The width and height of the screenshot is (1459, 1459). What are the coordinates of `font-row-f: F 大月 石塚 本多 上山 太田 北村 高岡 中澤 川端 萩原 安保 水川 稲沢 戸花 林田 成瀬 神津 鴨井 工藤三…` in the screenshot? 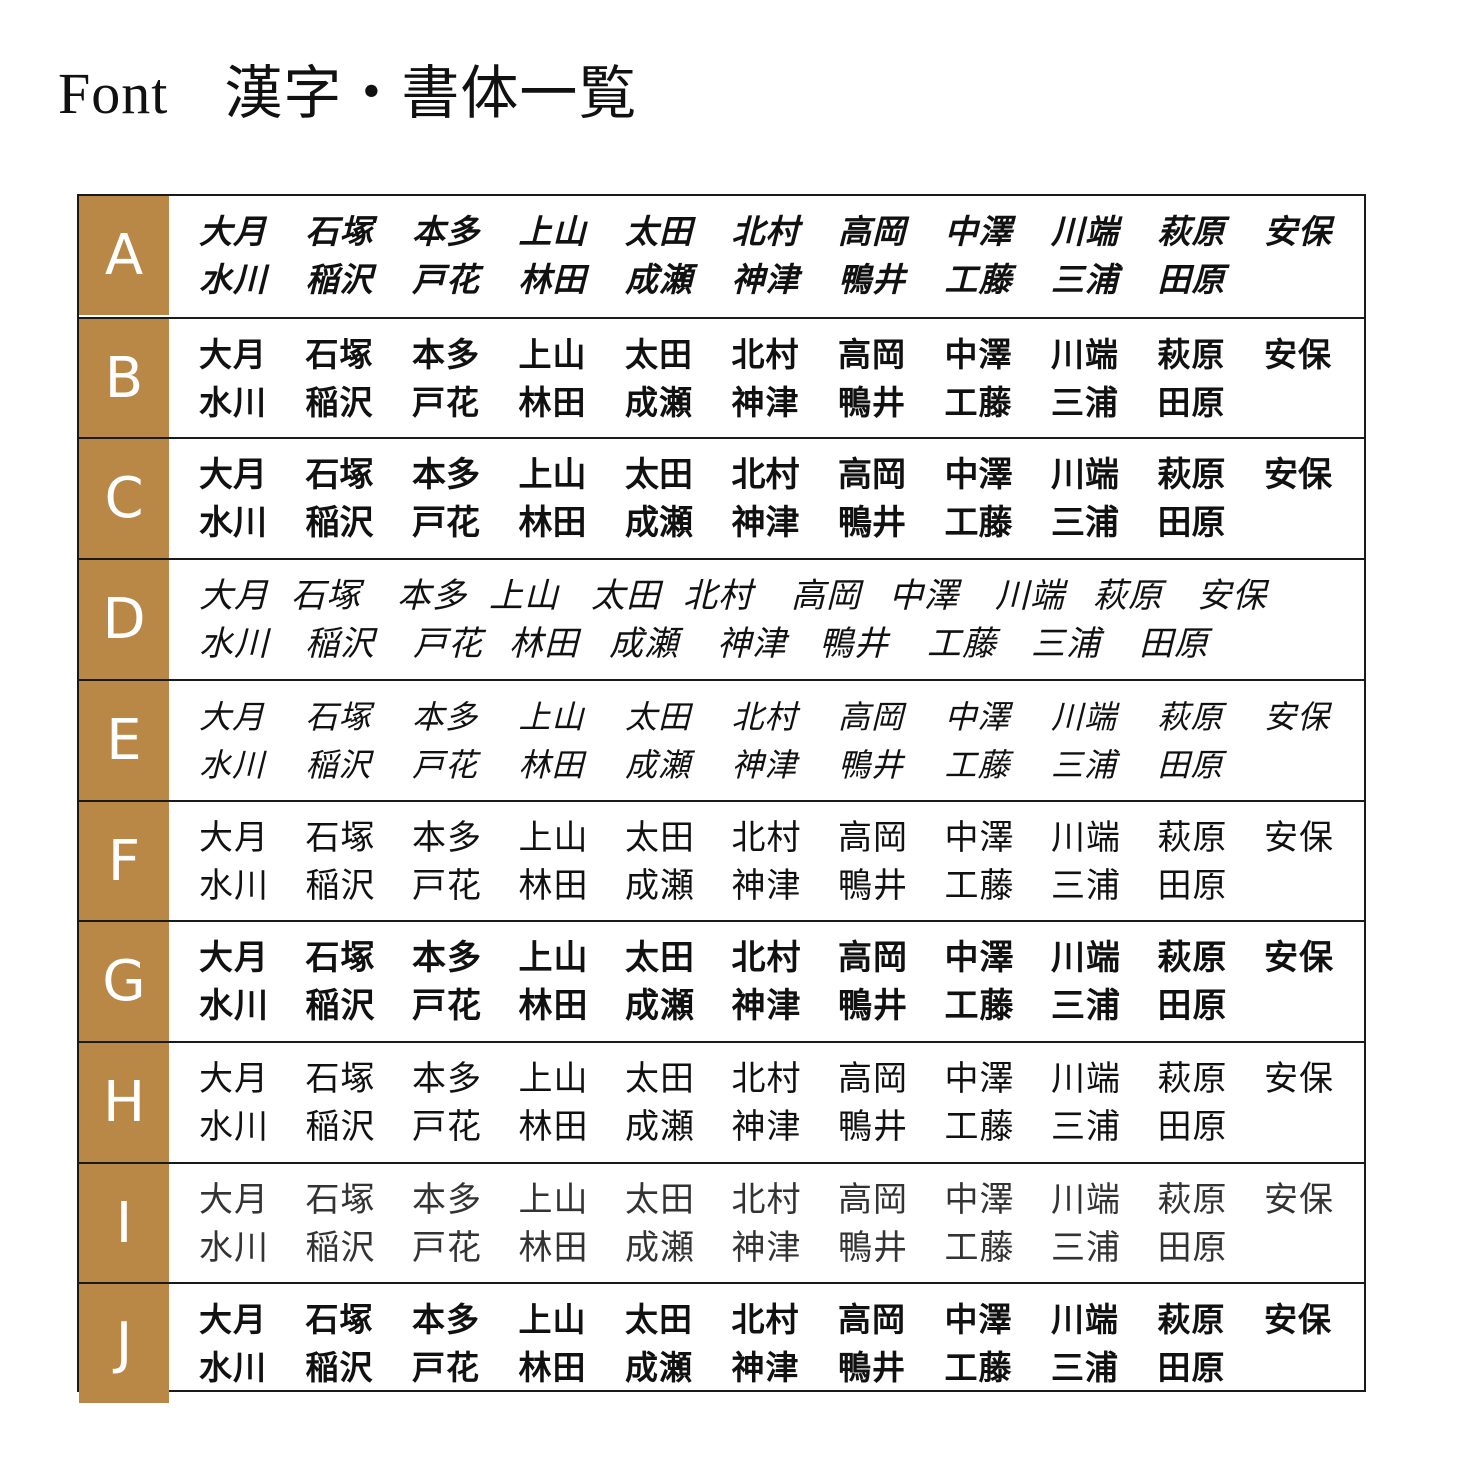 It's located at (721, 860).